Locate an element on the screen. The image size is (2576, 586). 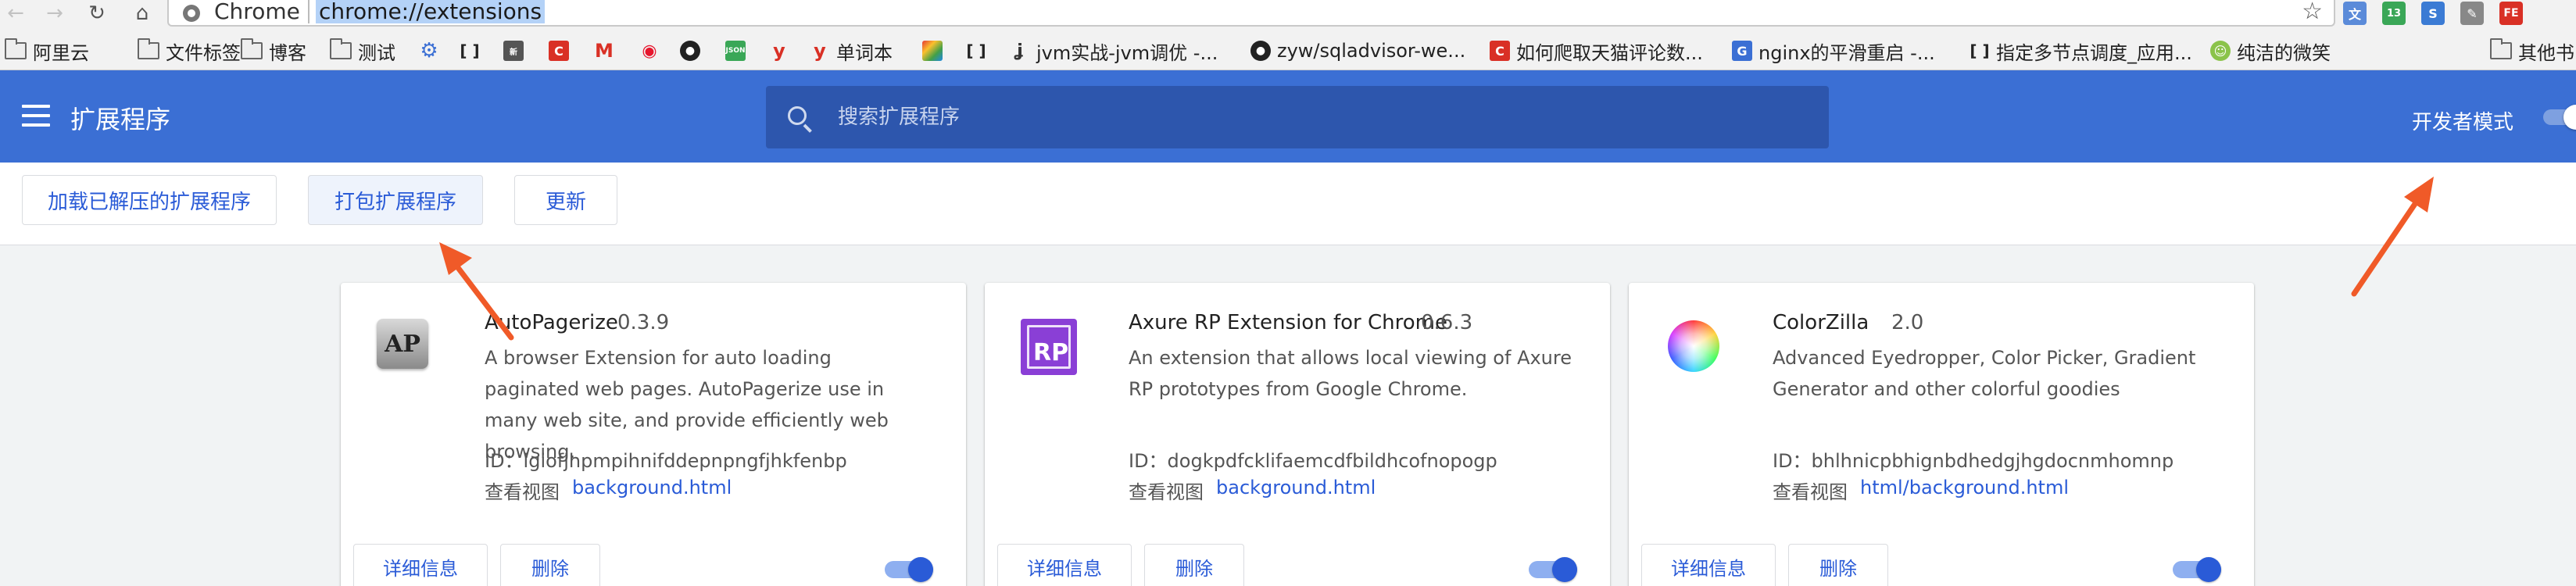
bookmark-label: 单词本 is located at coordinates (864, 52).